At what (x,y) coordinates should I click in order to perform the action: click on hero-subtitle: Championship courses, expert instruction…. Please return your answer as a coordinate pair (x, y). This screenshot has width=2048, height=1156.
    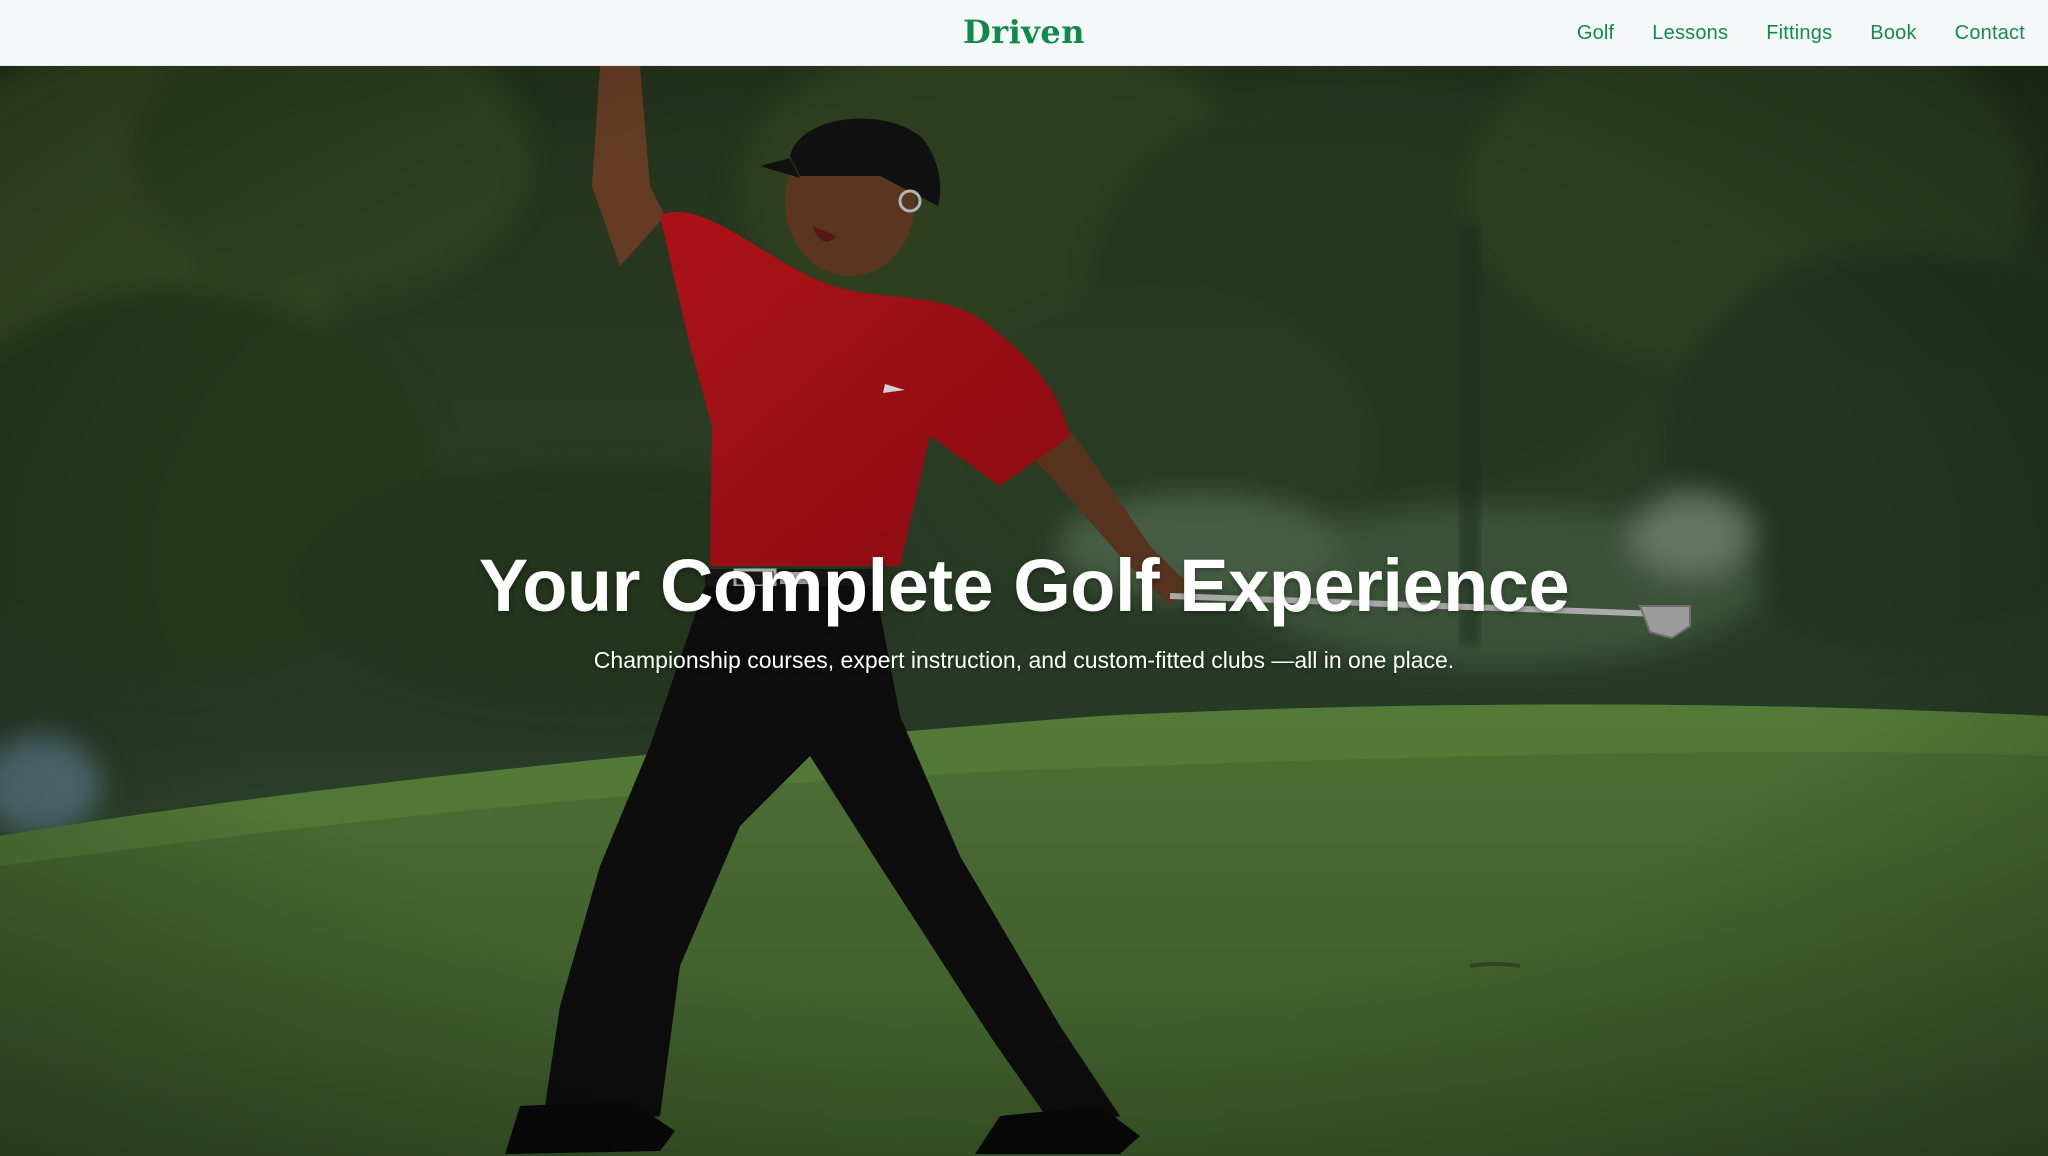
    Looking at the image, I should click on (1024, 660).